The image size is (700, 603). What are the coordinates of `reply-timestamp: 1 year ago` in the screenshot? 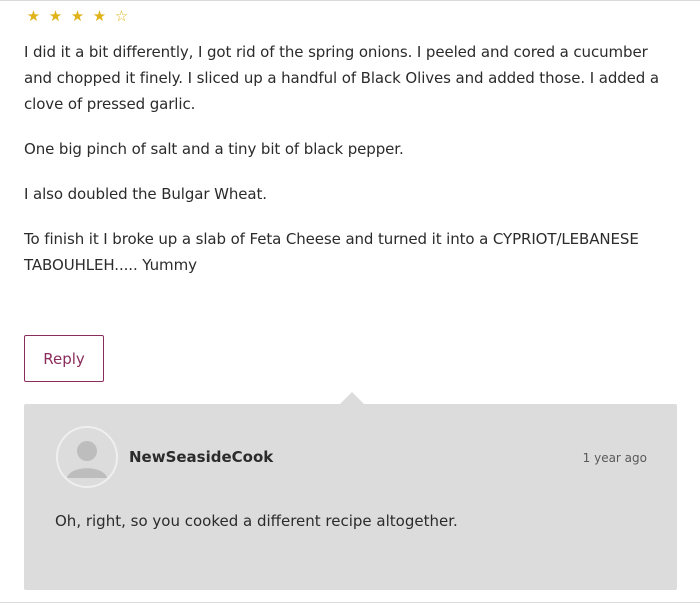 It's located at (615, 458).